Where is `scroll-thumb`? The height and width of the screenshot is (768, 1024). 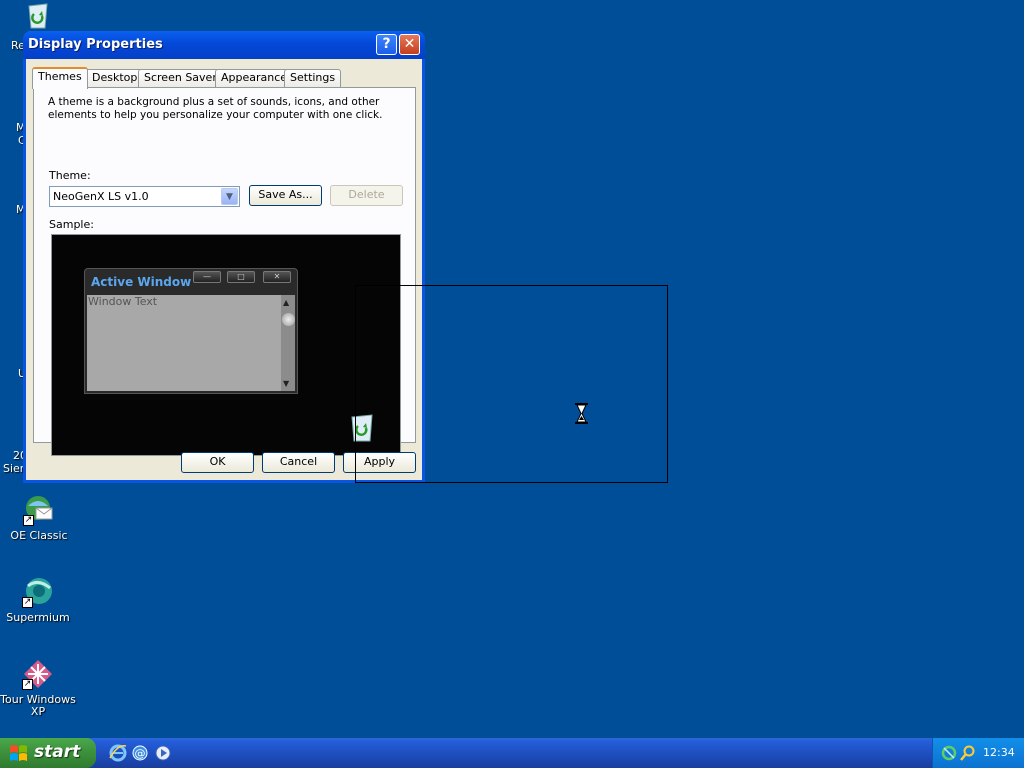
scroll-thumb is located at coordinates (288, 319).